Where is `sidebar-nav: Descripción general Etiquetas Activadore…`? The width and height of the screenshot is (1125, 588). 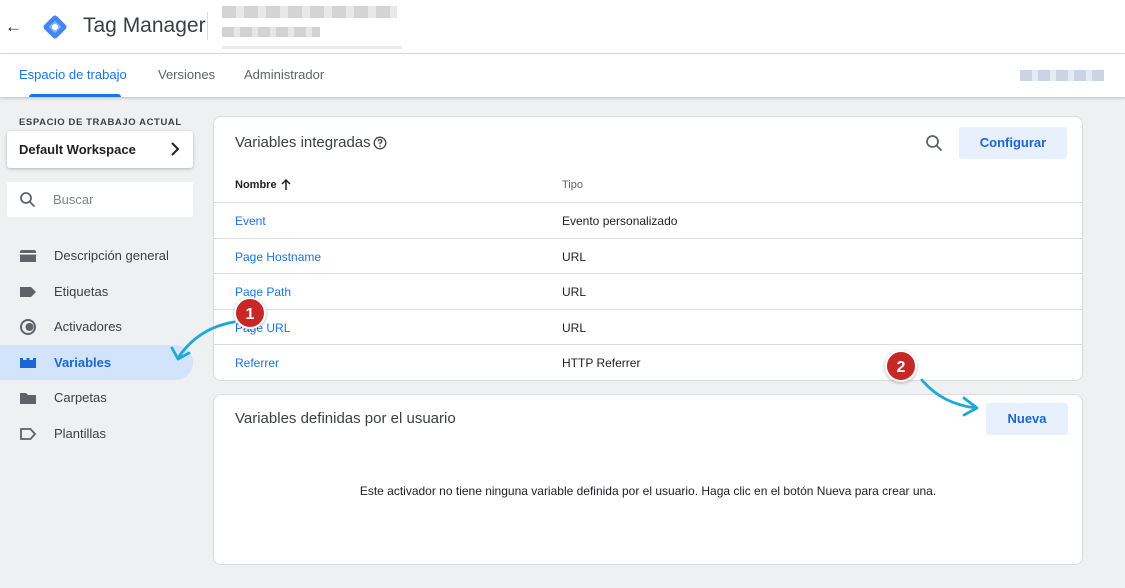
sidebar-nav: Descripción general Etiquetas Activadore… is located at coordinates (96, 344).